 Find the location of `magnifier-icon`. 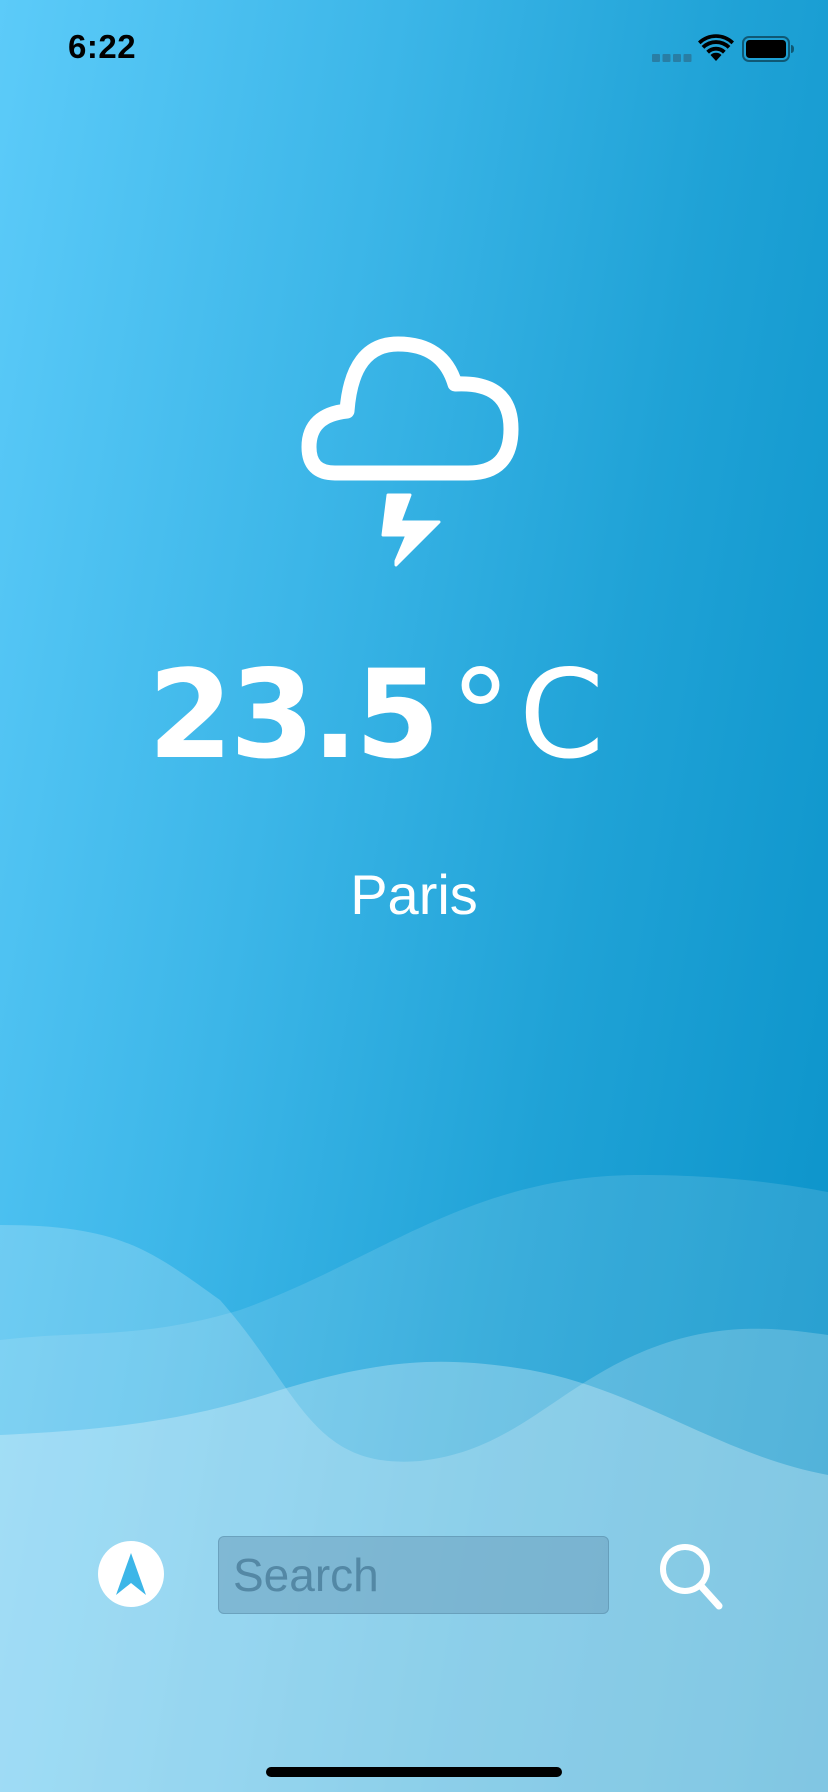

magnifier-icon is located at coordinates (691, 1577).